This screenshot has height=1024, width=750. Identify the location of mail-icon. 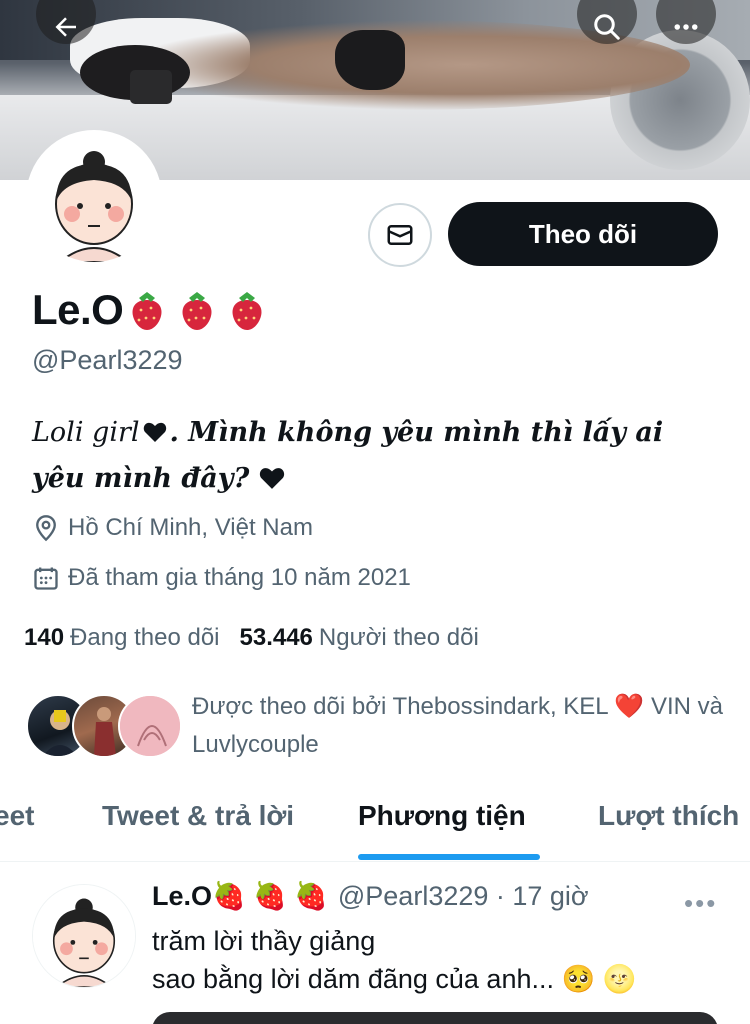
(400, 235).